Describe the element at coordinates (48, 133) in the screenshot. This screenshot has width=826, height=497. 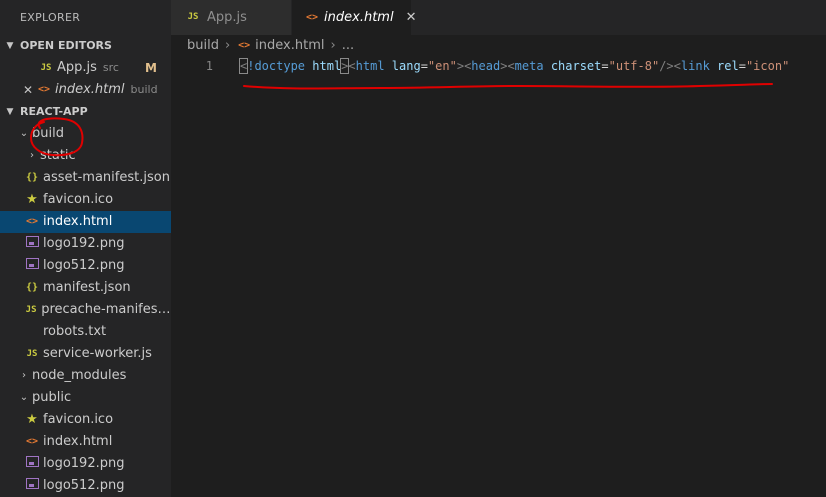
I see `tree-item-label: build` at that location.